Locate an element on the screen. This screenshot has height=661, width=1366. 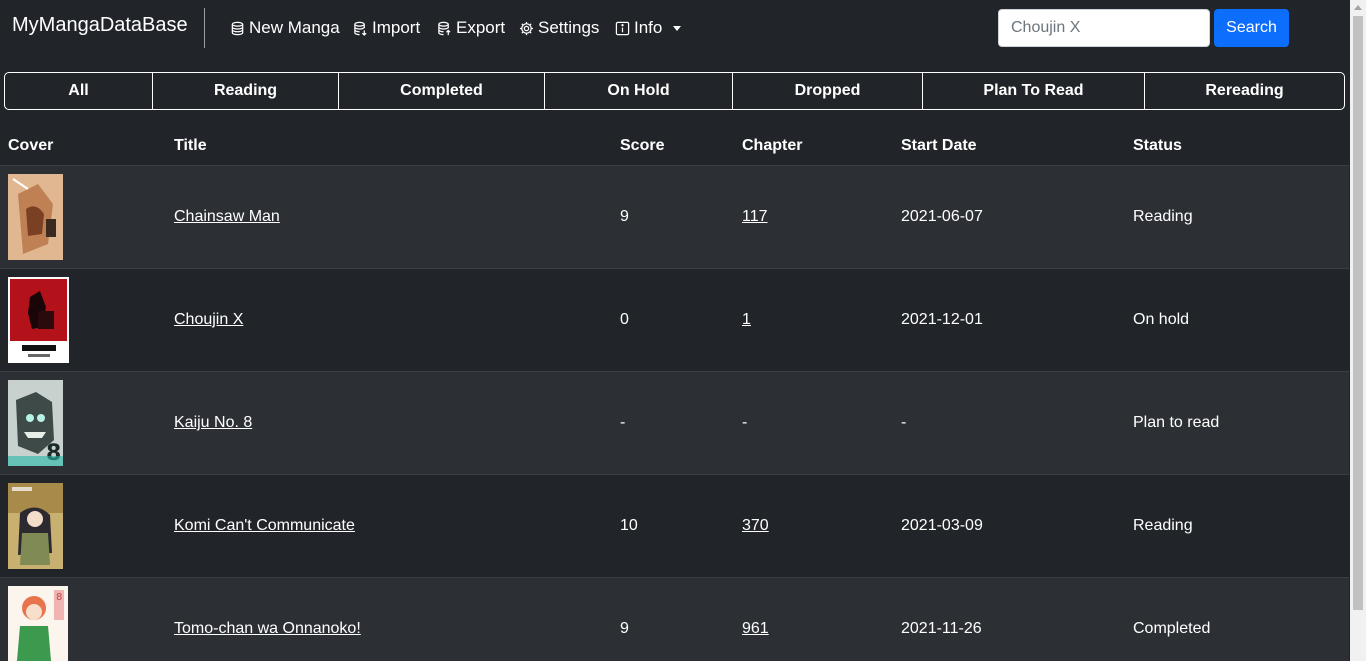
manga-title-link: Tomo-chan wa Onnanoko! is located at coordinates (267, 629).